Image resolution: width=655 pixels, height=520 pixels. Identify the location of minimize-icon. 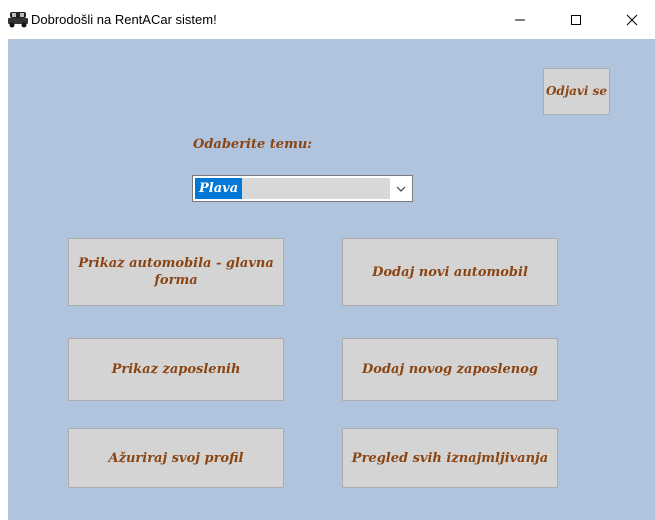
(520, 19).